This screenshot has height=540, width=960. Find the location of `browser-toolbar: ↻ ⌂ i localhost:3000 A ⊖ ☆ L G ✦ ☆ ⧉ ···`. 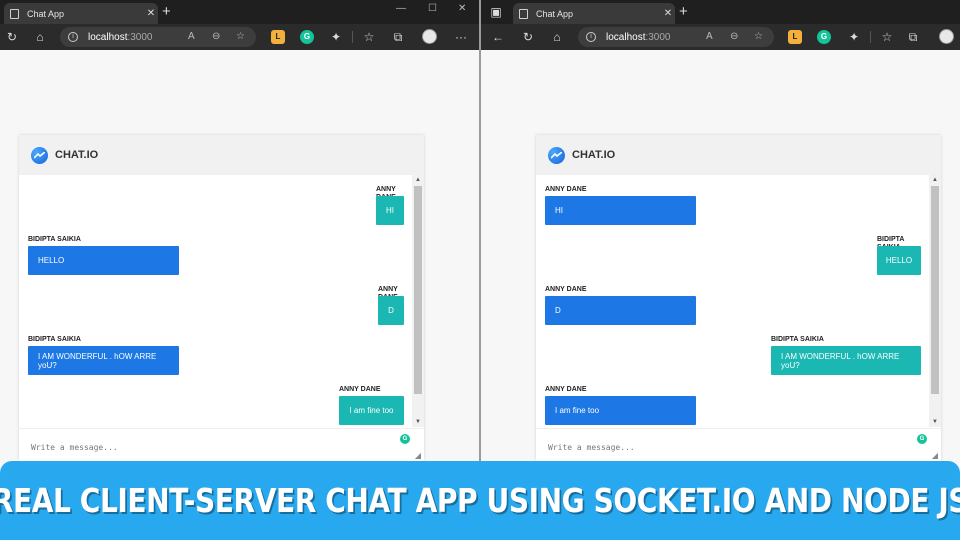

browser-toolbar: ↻ ⌂ i localhost:3000 A ⊖ ☆ L G ✦ ☆ ⧉ ··· is located at coordinates (239, 37).